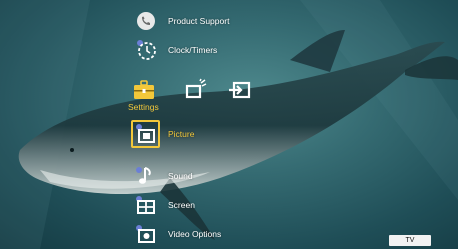 This screenshot has width=458, height=249. What do you see at coordinates (145, 234) in the screenshot?
I see `video-options-icon` at bounding box center [145, 234].